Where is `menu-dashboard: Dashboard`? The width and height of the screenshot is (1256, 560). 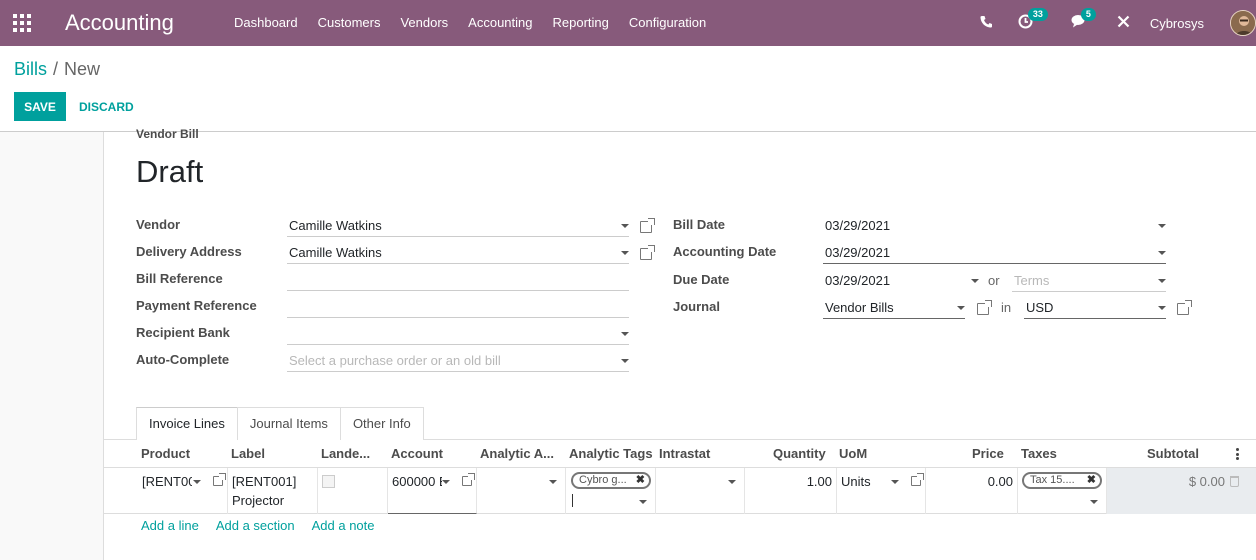 menu-dashboard: Dashboard is located at coordinates (266, 23).